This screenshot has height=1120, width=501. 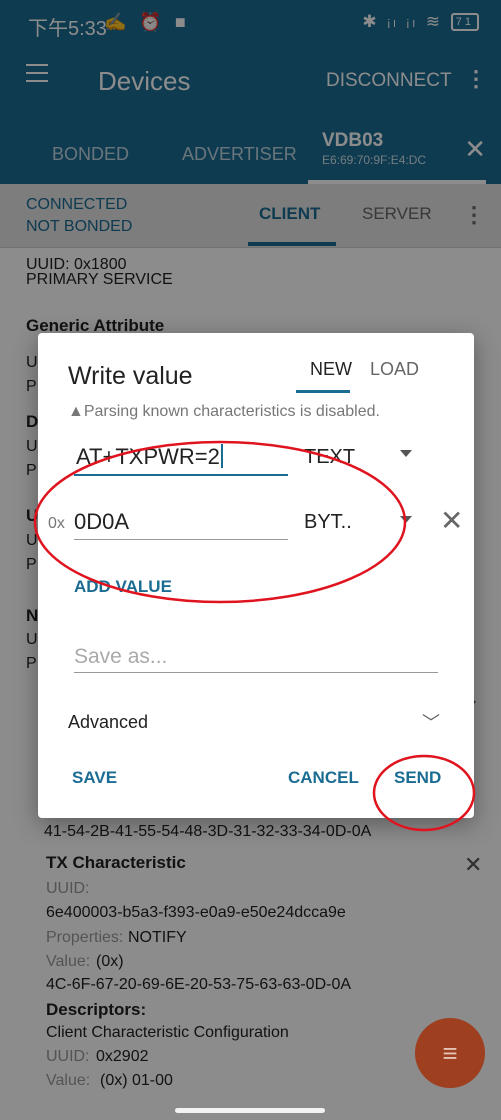 I want to click on dialog-title: Write value, so click(x=130, y=376).